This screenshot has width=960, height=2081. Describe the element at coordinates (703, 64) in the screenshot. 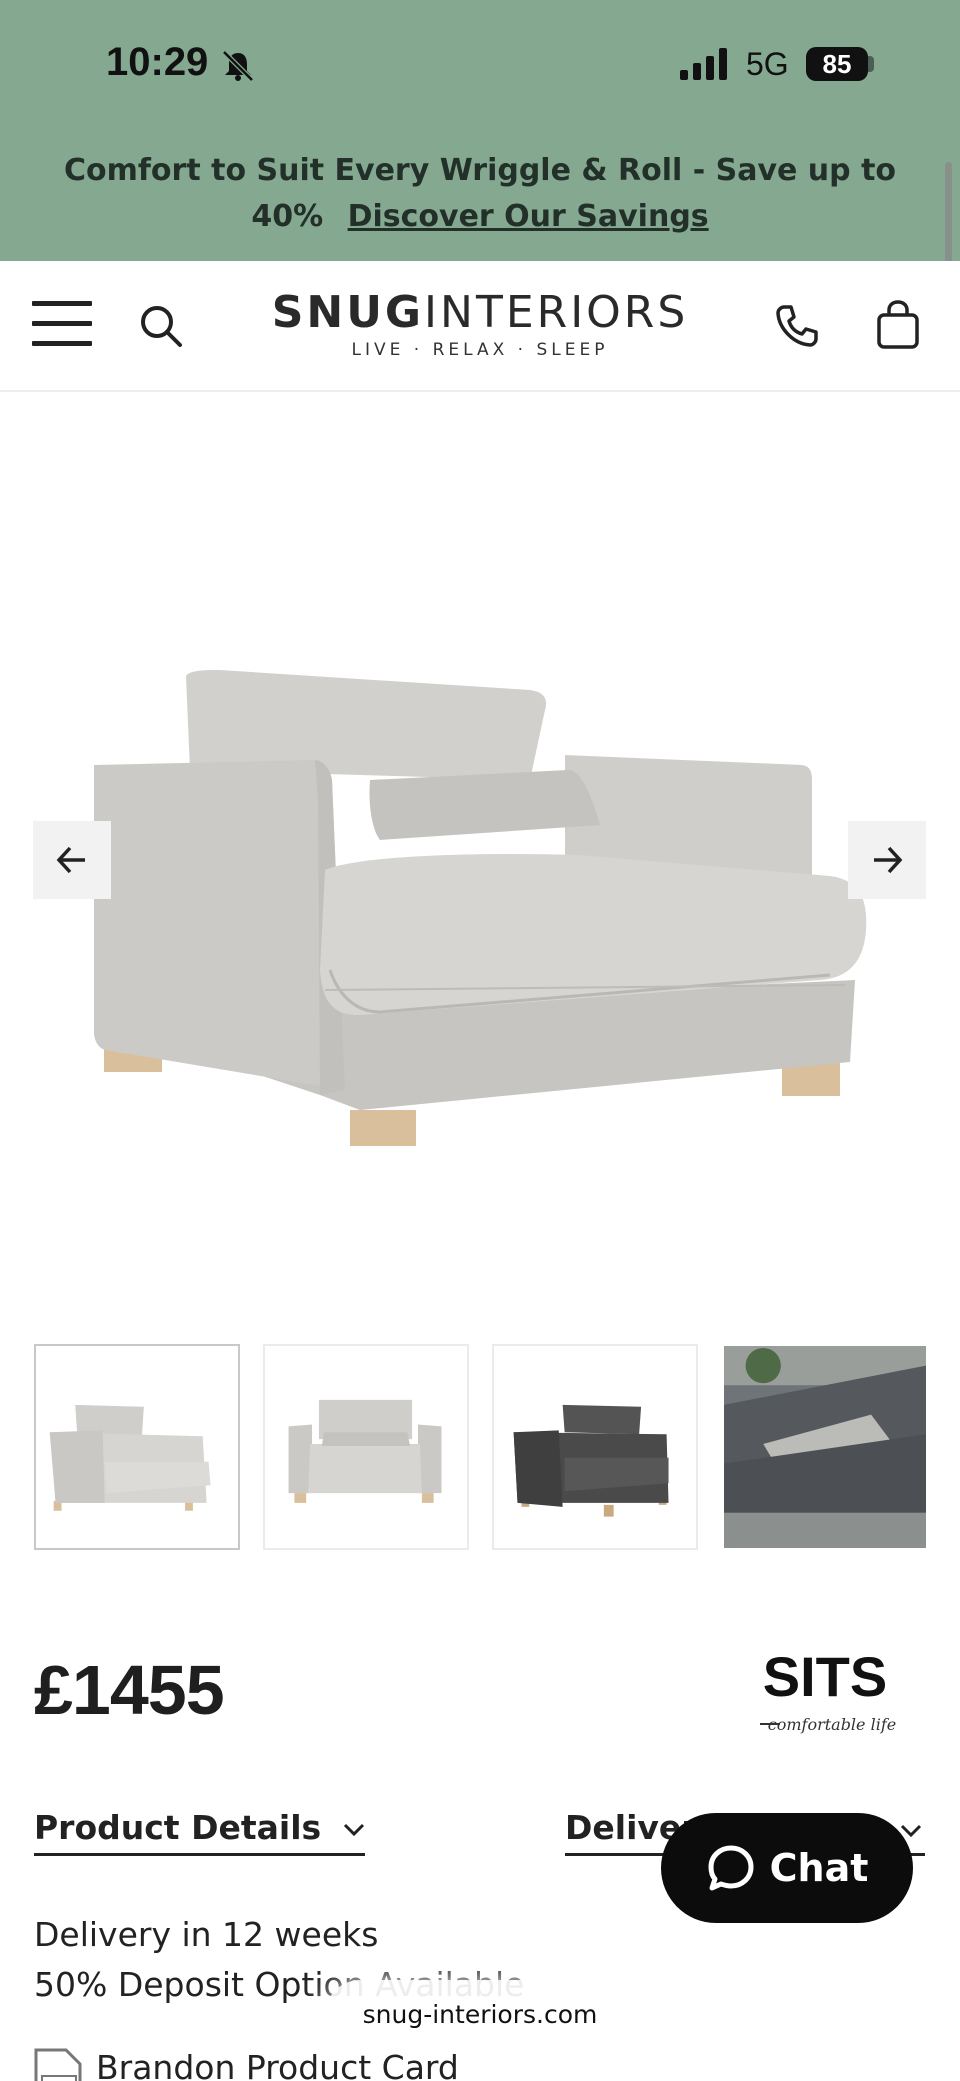

I see `cellular-signal-icon` at that location.